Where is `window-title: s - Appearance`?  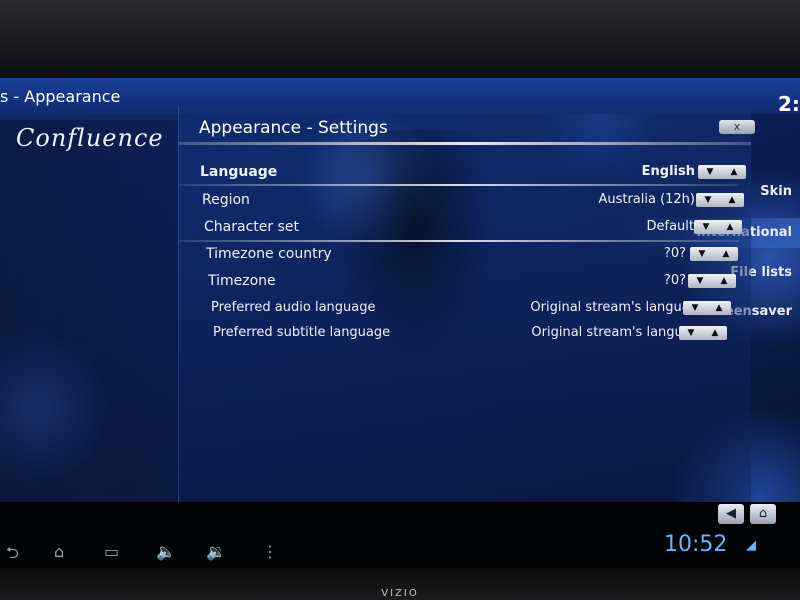
window-title: s - Appearance is located at coordinates (60, 96).